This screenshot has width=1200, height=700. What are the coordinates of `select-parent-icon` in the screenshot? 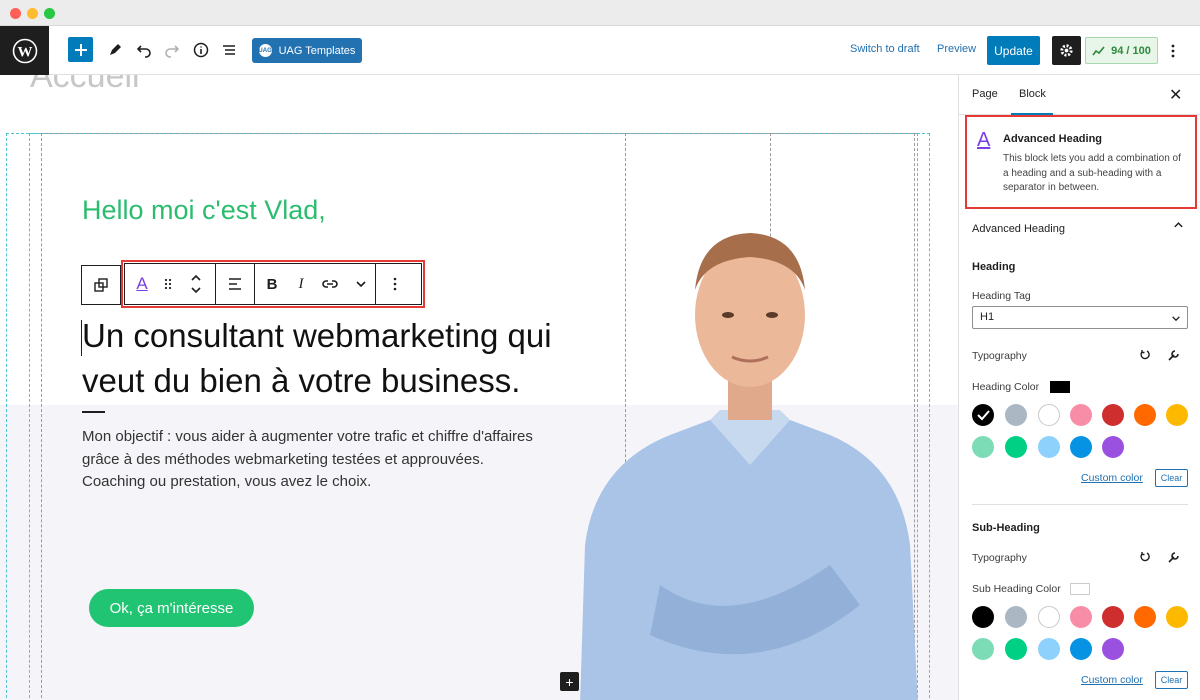 It's located at (101, 285).